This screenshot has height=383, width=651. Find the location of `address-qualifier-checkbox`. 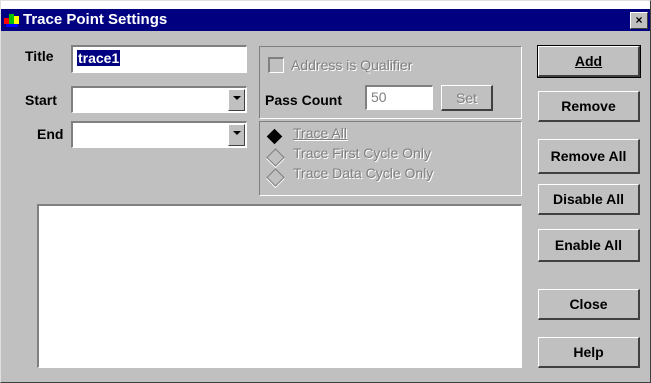

address-qualifier-checkbox is located at coordinates (276, 65).